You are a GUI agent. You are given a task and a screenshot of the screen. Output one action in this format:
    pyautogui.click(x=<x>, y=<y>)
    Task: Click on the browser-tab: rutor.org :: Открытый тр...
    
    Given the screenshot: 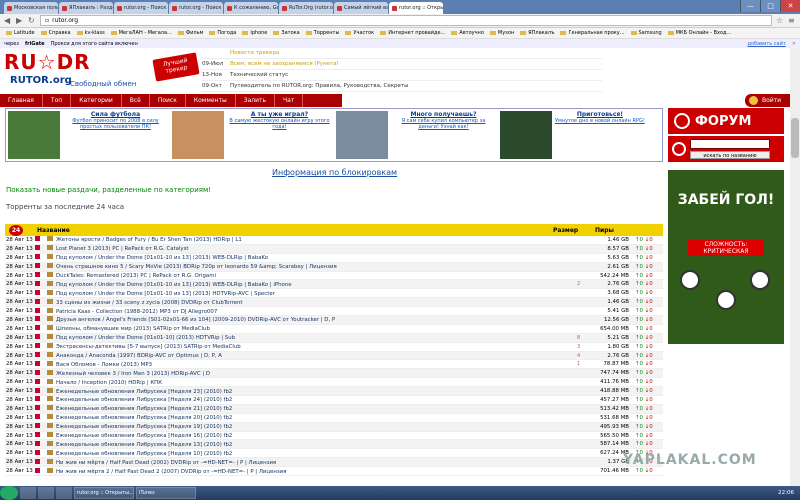 What is the action you would take?
    pyautogui.click(x=416, y=8)
    